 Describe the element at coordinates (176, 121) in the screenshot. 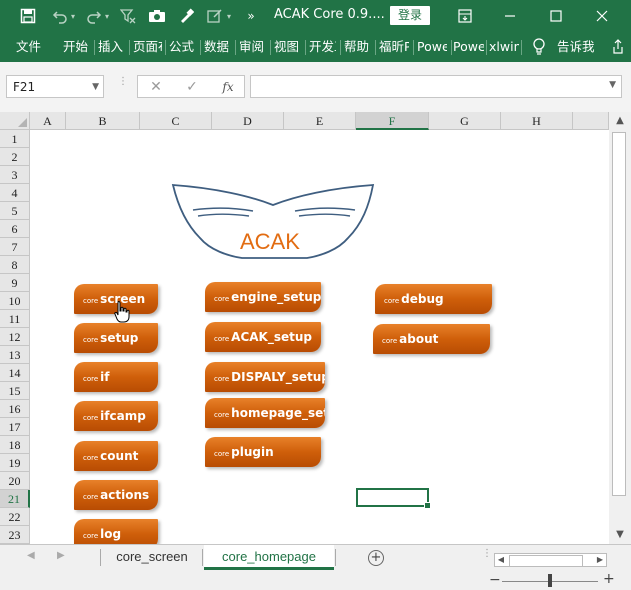

I see `column-header-c: C` at that location.